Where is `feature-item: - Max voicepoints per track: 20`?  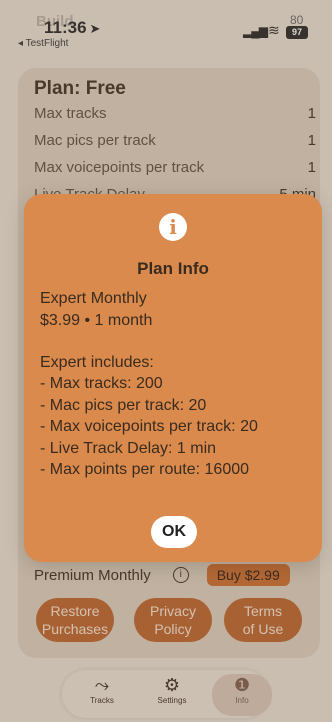 feature-item: - Max voicepoints per track: 20 is located at coordinates (149, 426).